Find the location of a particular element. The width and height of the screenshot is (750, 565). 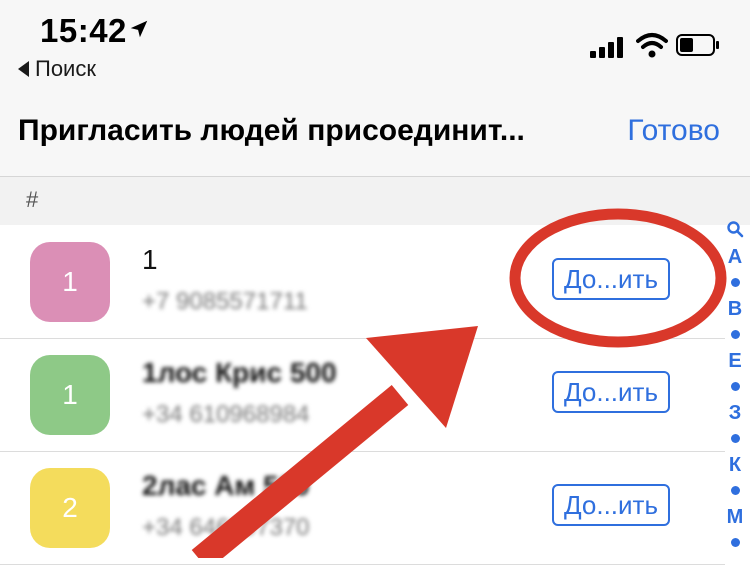

contact-name: 1лос Крис 500 is located at coordinates (239, 372).